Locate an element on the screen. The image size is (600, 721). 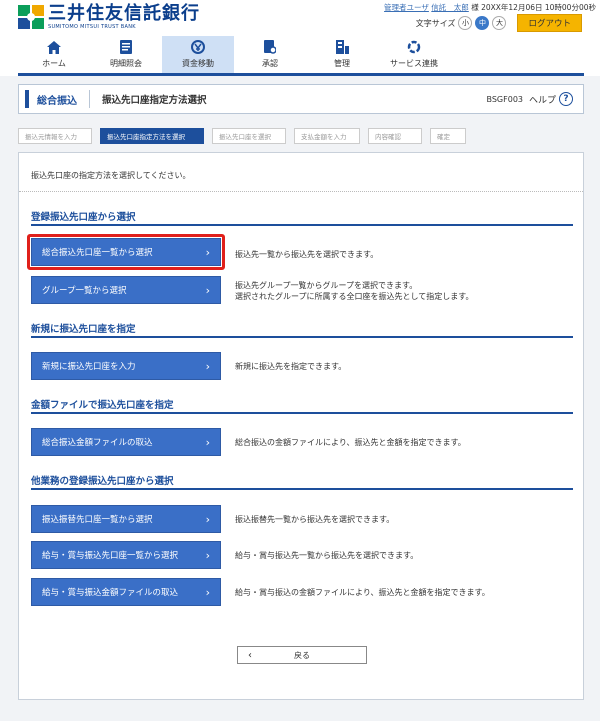
page-category: 総合振込 is located at coordinates (57, 101).